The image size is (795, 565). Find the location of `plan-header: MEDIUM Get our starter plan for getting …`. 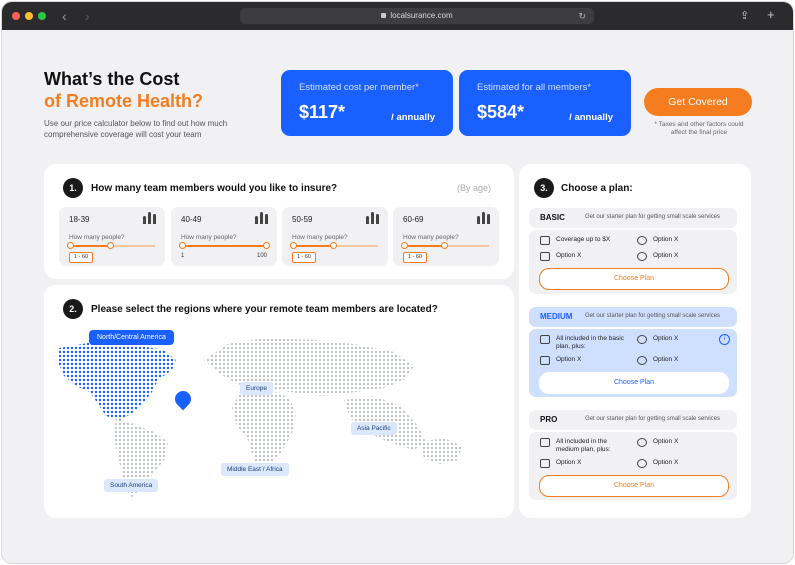

plan-header: MEDIUM Get our starter plan for getting … is located at coordinates (633, 317).